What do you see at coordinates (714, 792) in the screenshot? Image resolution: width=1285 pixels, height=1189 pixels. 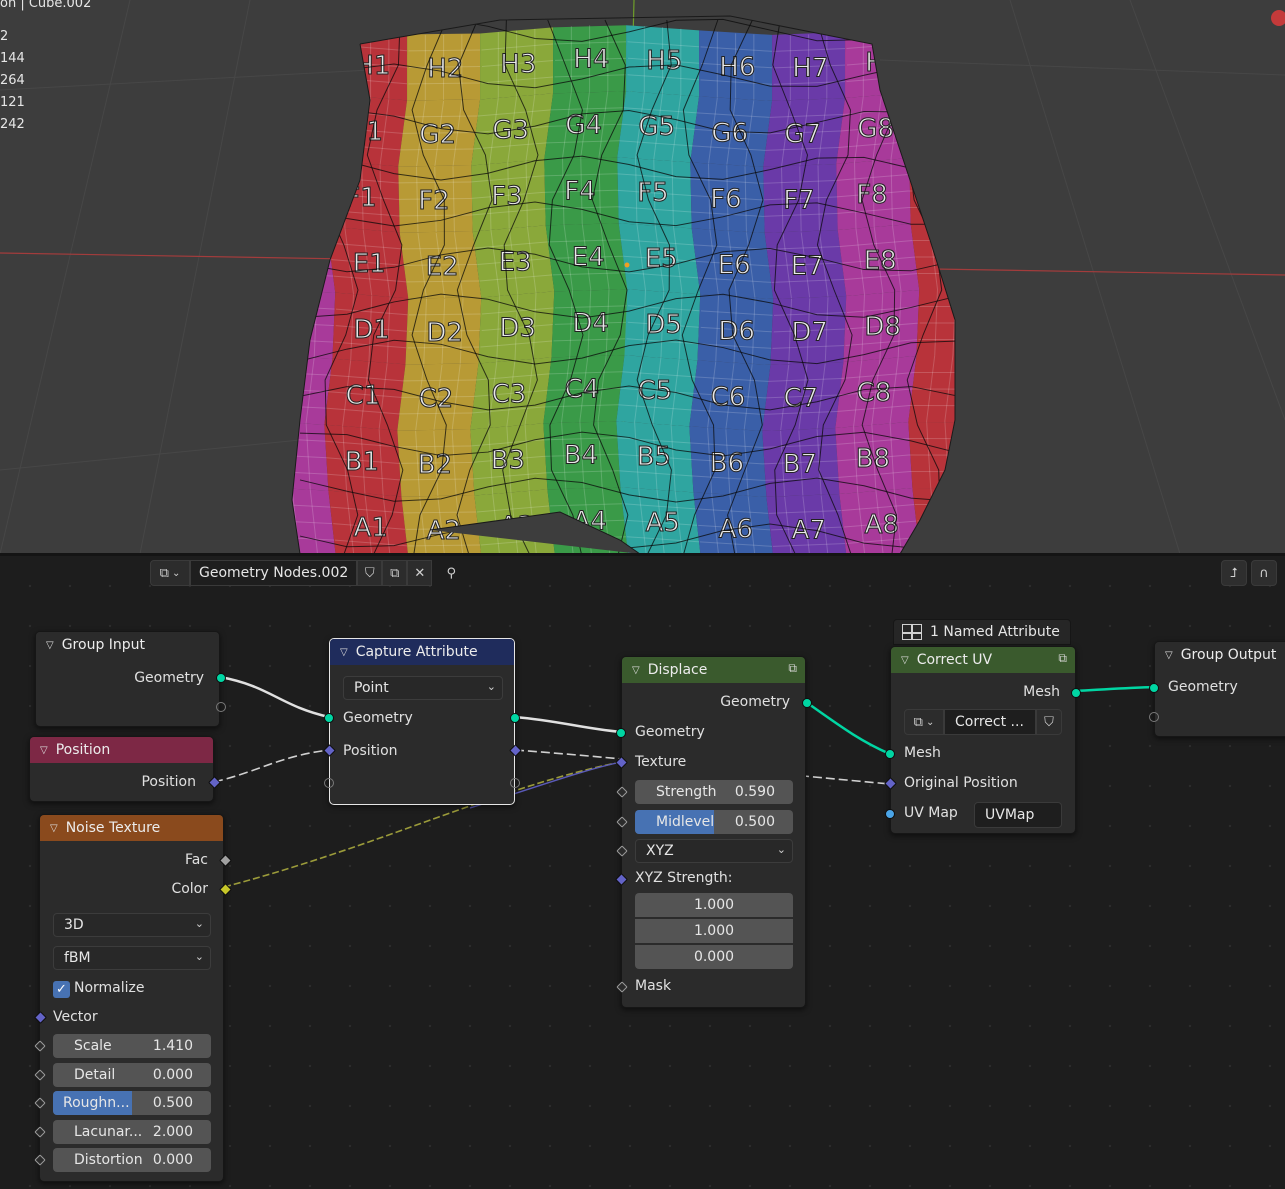 I see `strength-field: Strength 0.590` at bounding box center [714, 792].